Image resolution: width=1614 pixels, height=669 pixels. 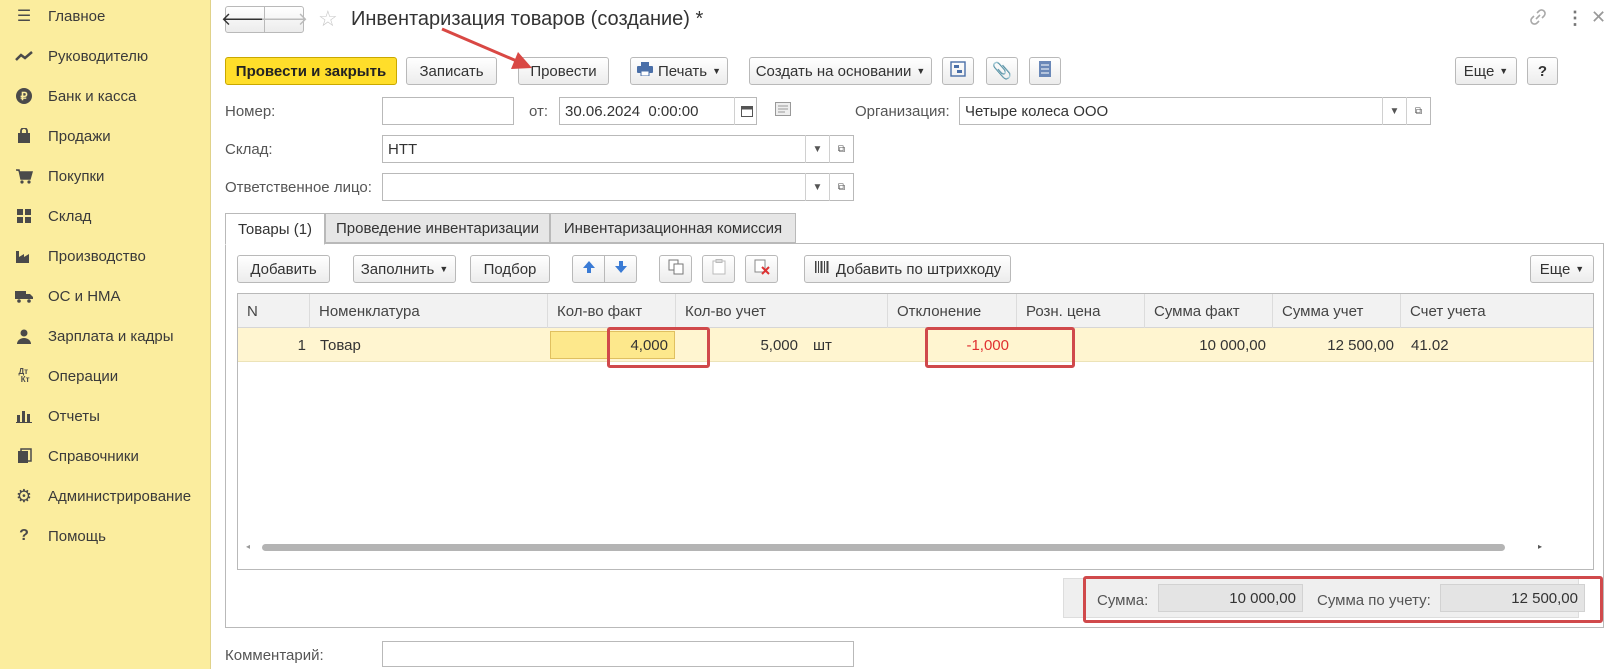 I want to click on sidebar-item-salary: Зарплата и кадры, so click(x=105, y=336).